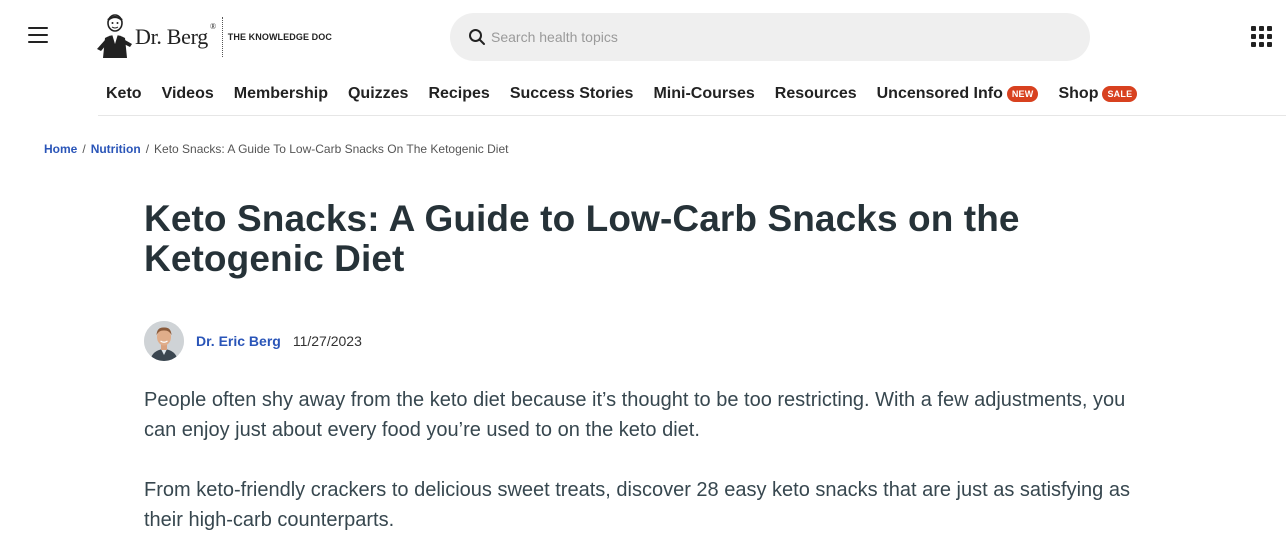 Image resolution: width=1286 pixels, height=540 pixels. I want to click on nav-item-membership: Membership, so click(281, 94).